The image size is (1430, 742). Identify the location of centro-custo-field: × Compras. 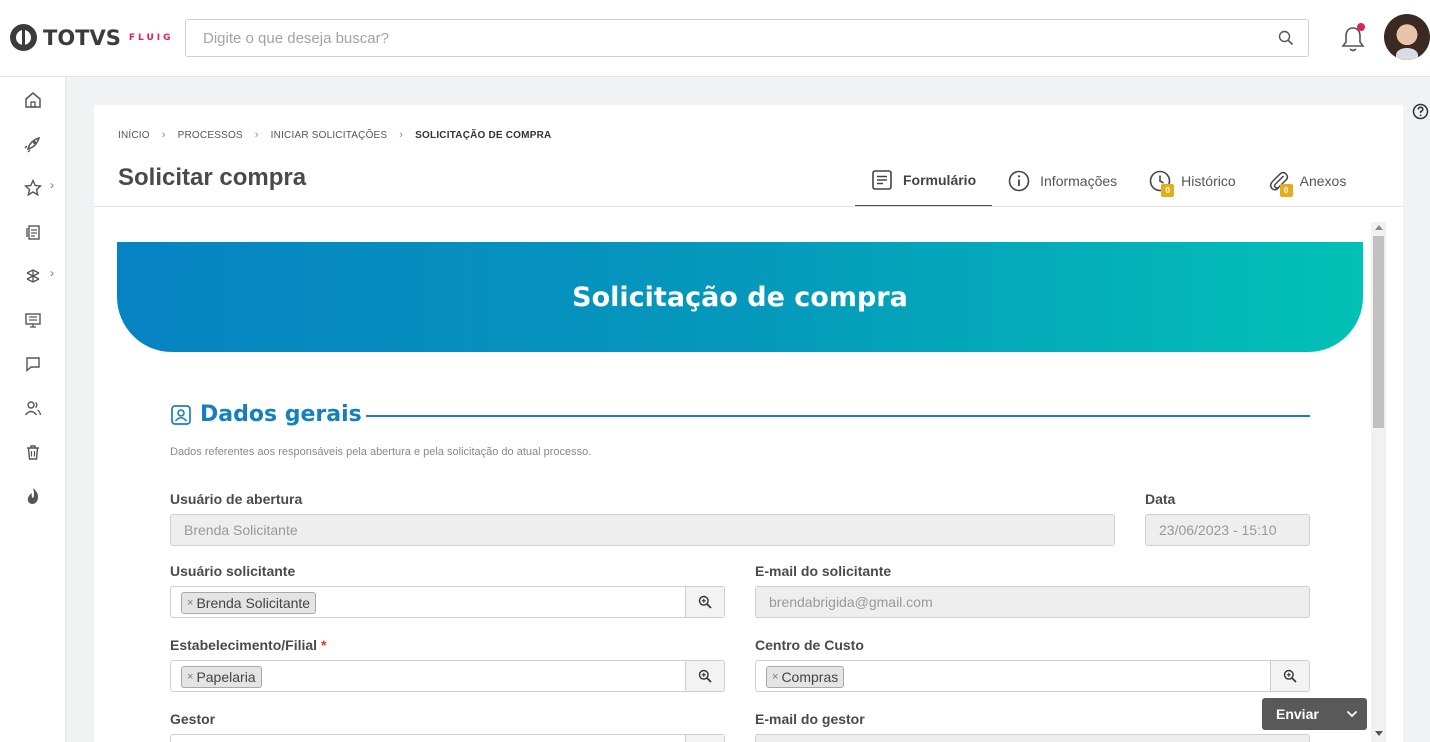
(1032, 676).